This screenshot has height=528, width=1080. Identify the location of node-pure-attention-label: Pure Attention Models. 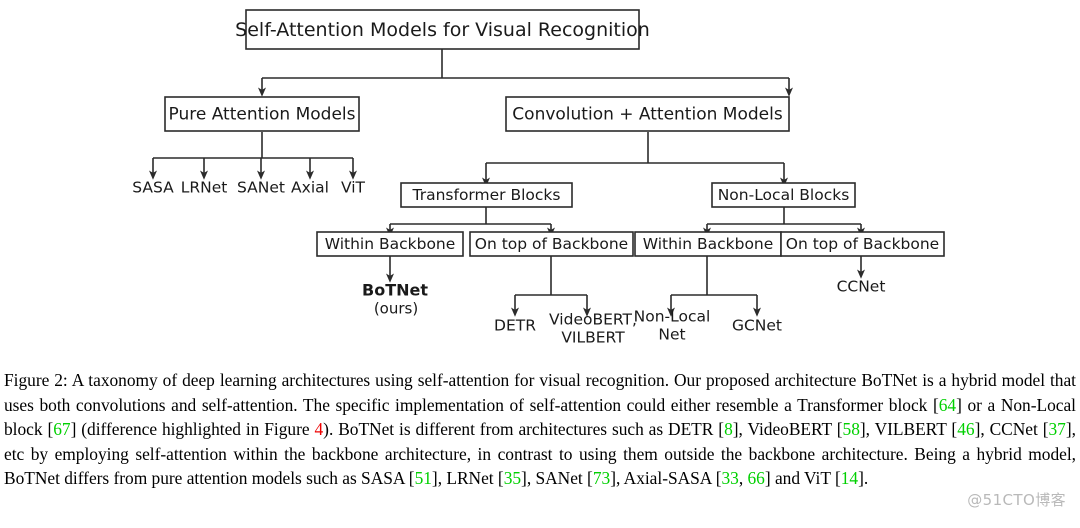
(262, 115).